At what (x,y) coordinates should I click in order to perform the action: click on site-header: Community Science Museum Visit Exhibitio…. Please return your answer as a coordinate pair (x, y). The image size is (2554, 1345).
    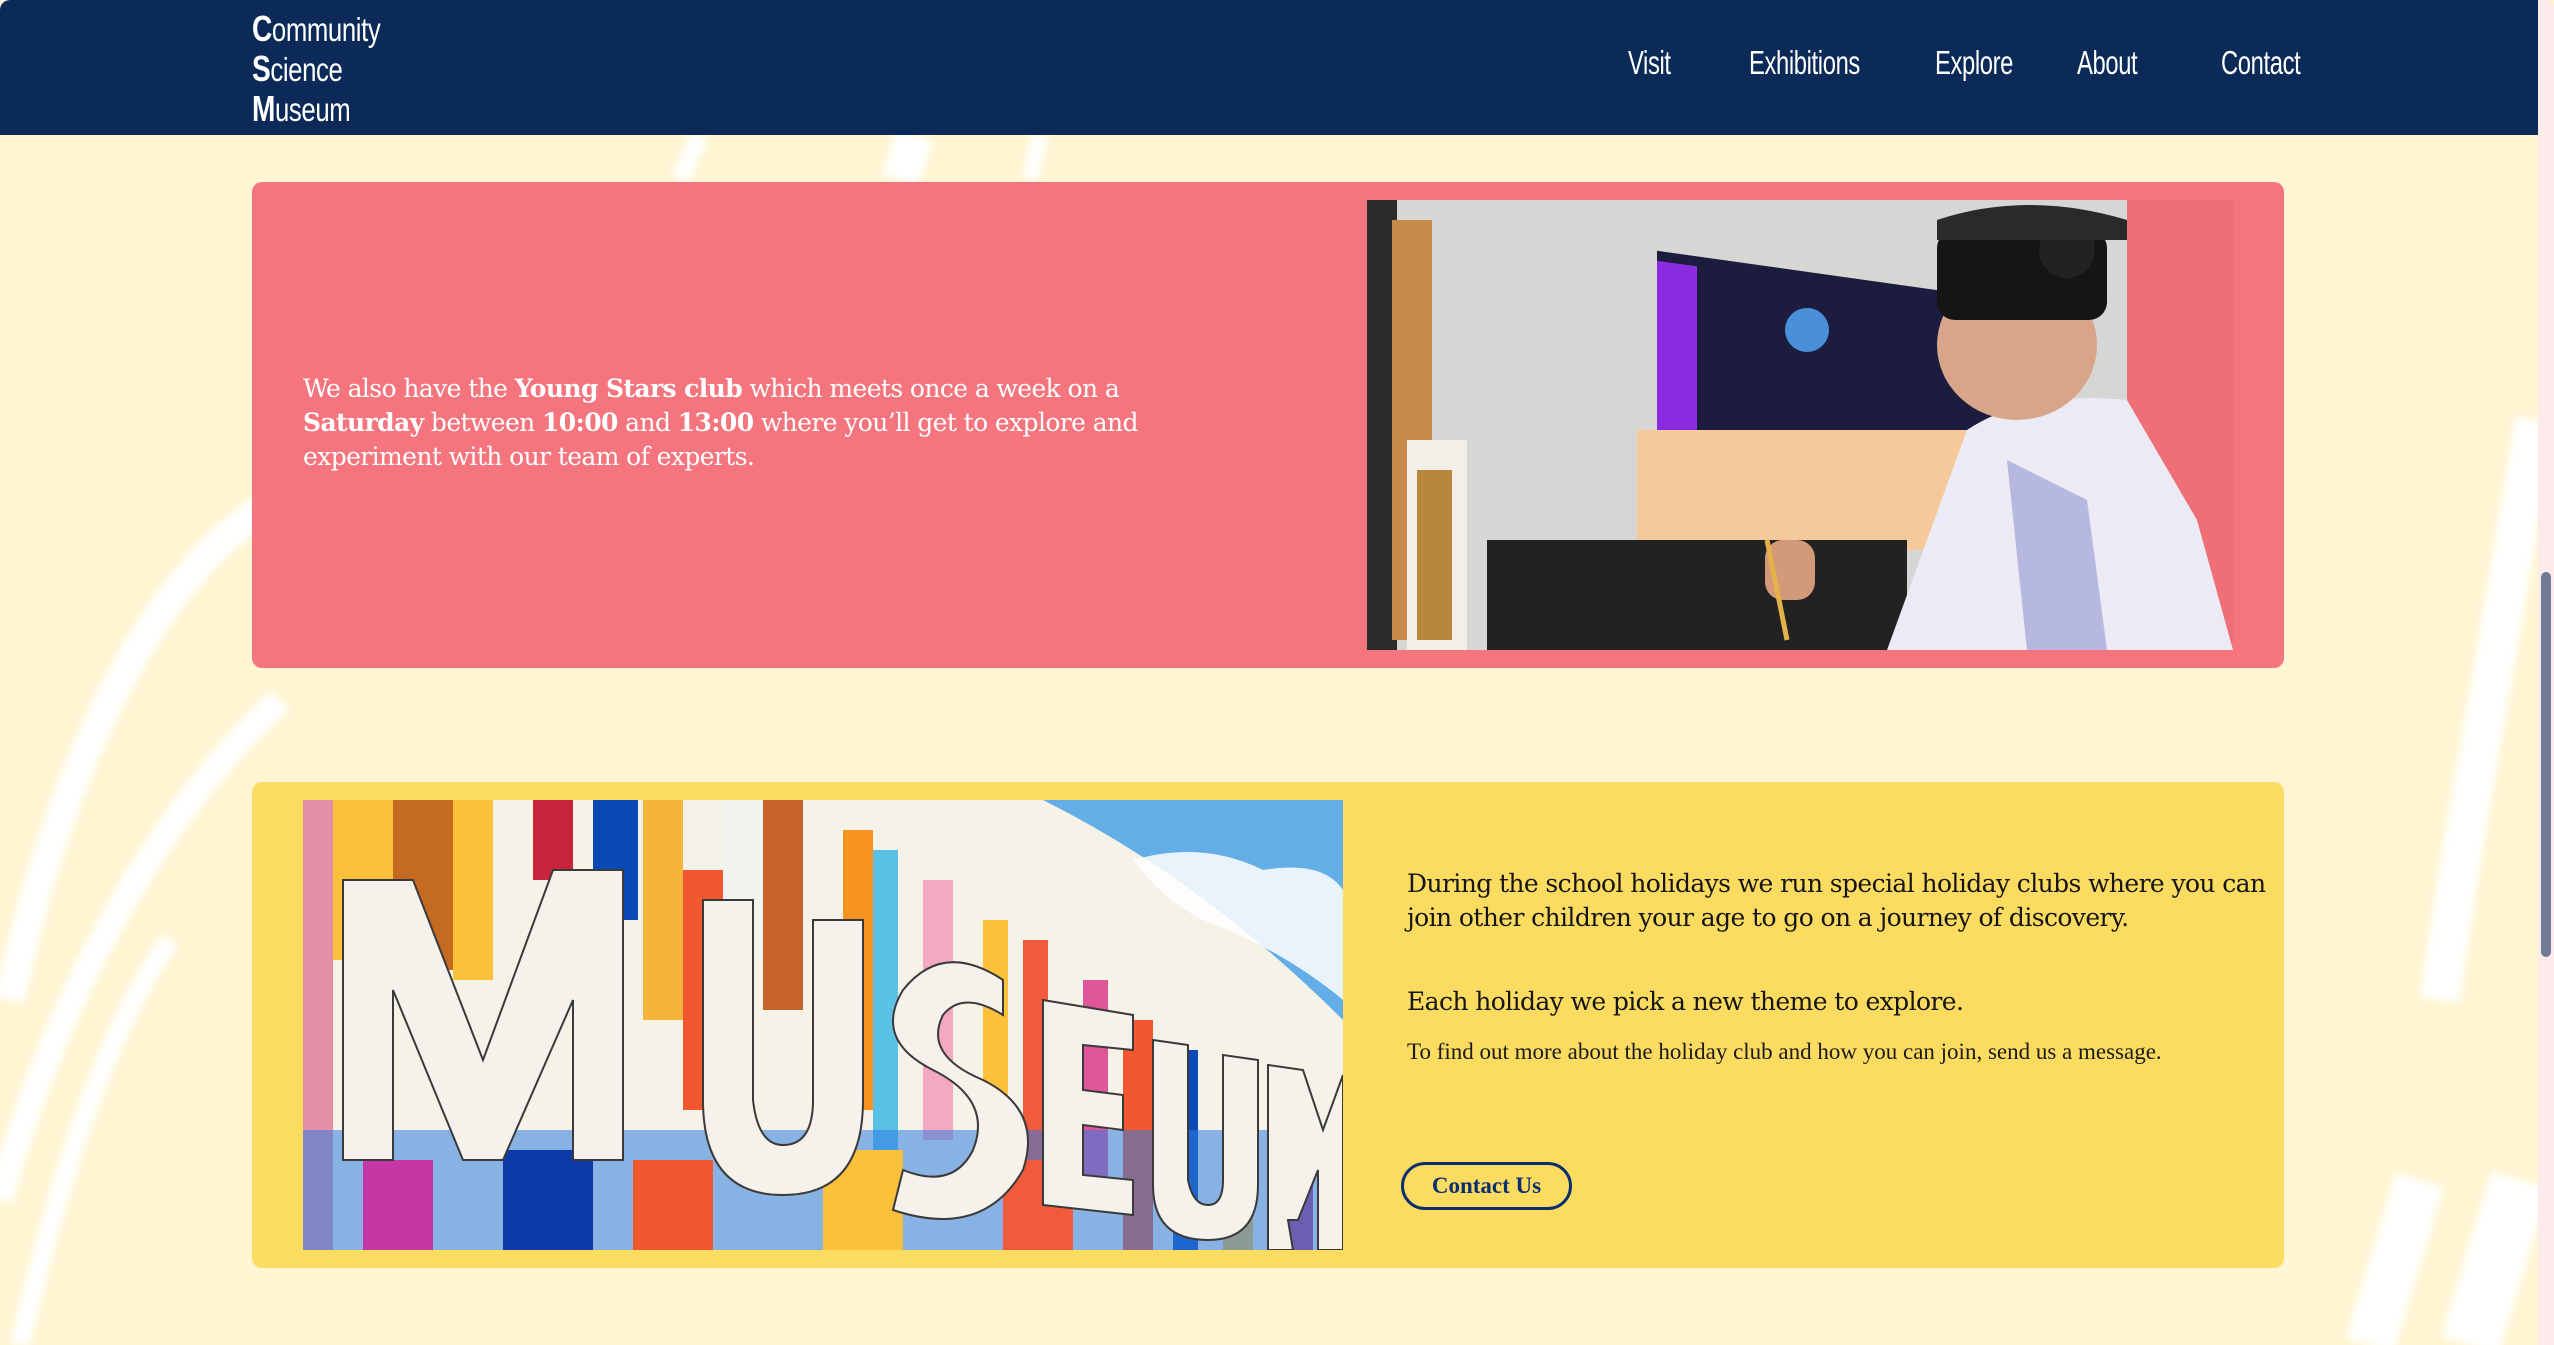
    Looking at the image, I should click on (1269, 67).